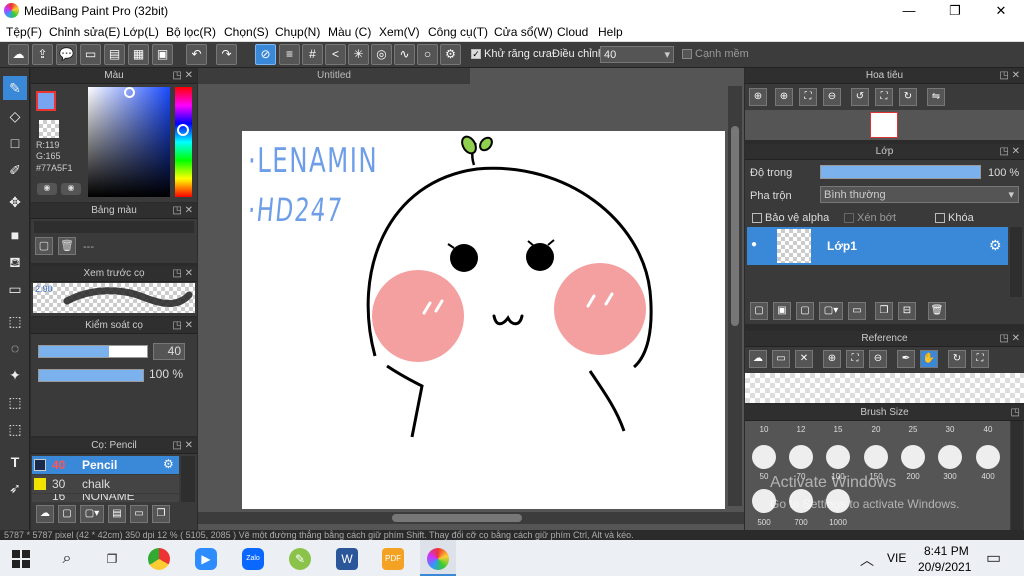 This screenshot has height=576, width=1024. What do you see at coordinates (46, 101) in the screenshot?
I see `foreground-color-swatch` at bounding box center [46, 101].